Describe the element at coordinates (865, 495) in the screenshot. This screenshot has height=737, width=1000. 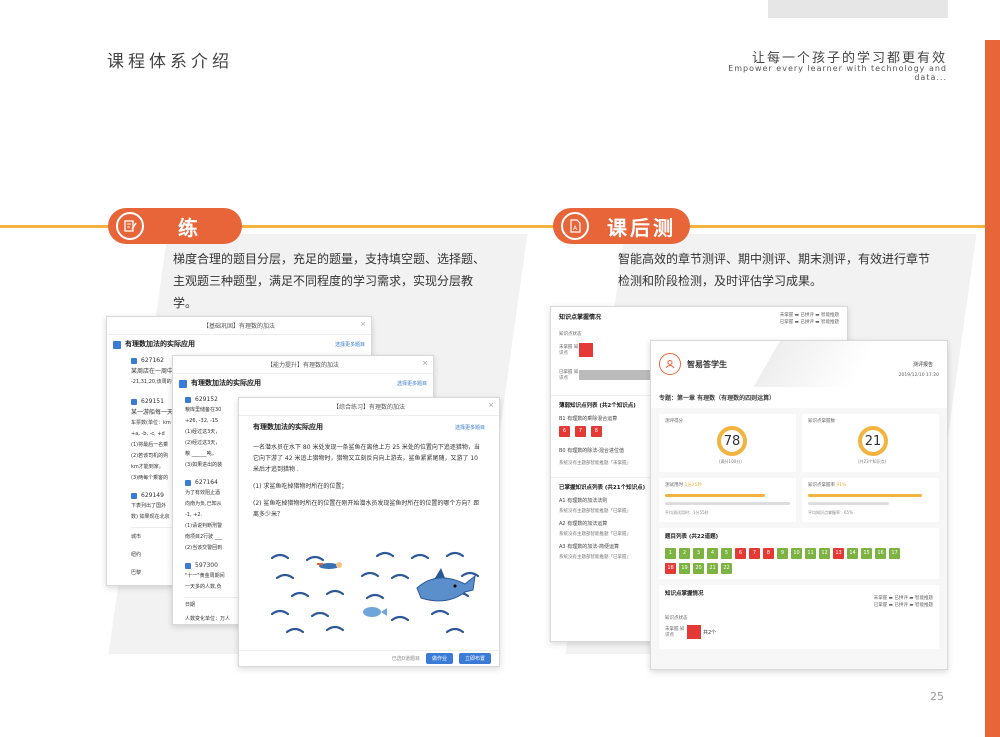
I see `mastery-bar` at that location.